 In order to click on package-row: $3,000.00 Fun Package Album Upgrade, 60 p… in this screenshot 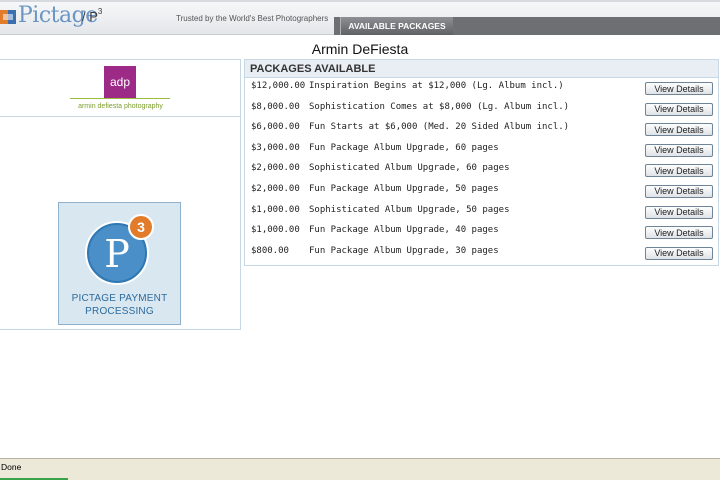, I will do `click(481, 150)`.